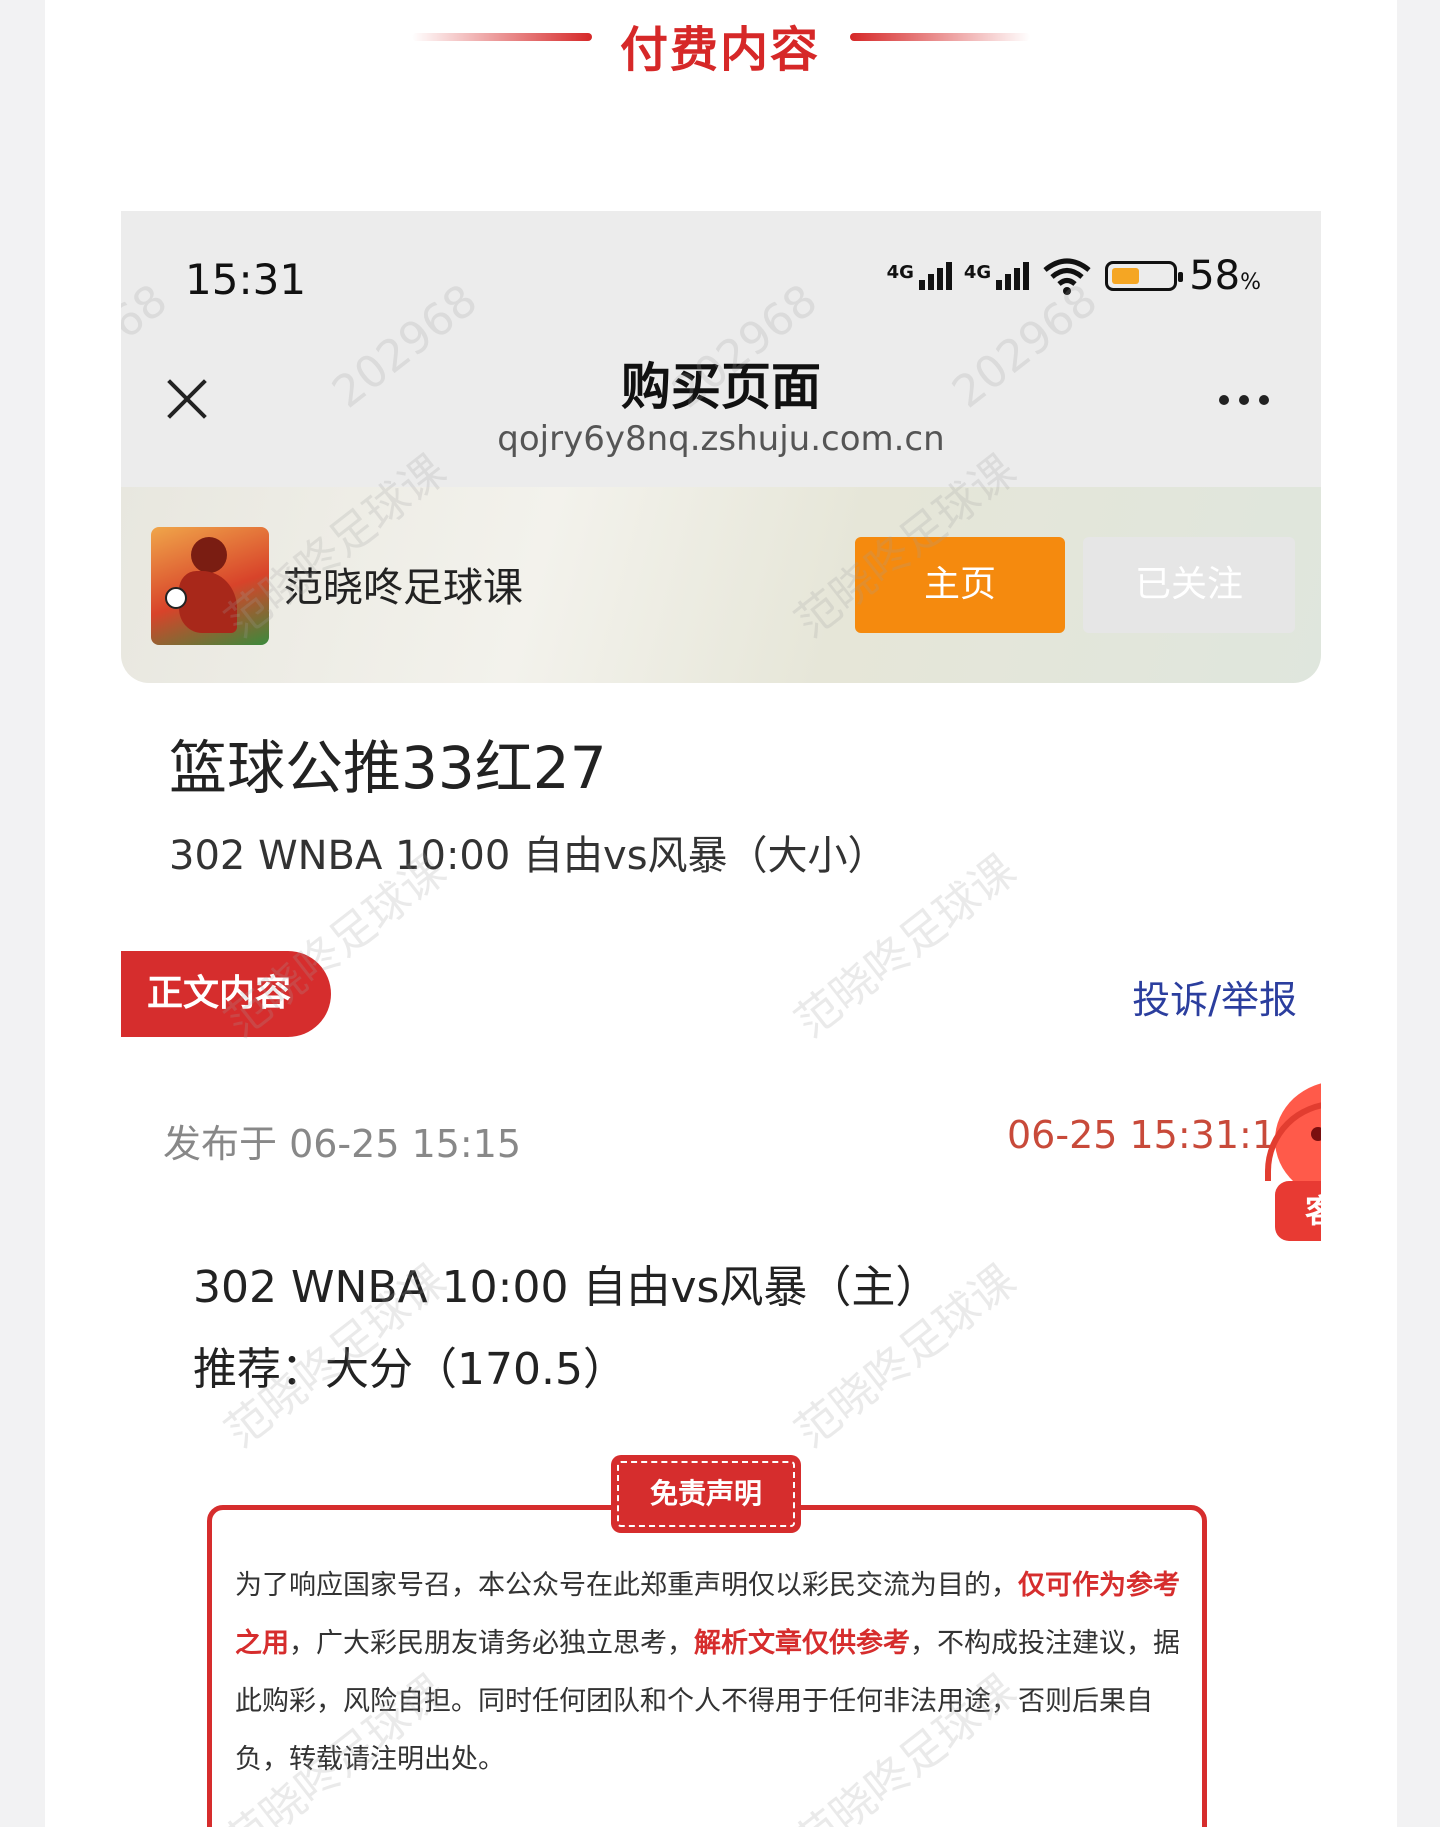 This screenshot has height=1827, width=1440. I want to click on followed-button: 已关注, so click(1189, 585).